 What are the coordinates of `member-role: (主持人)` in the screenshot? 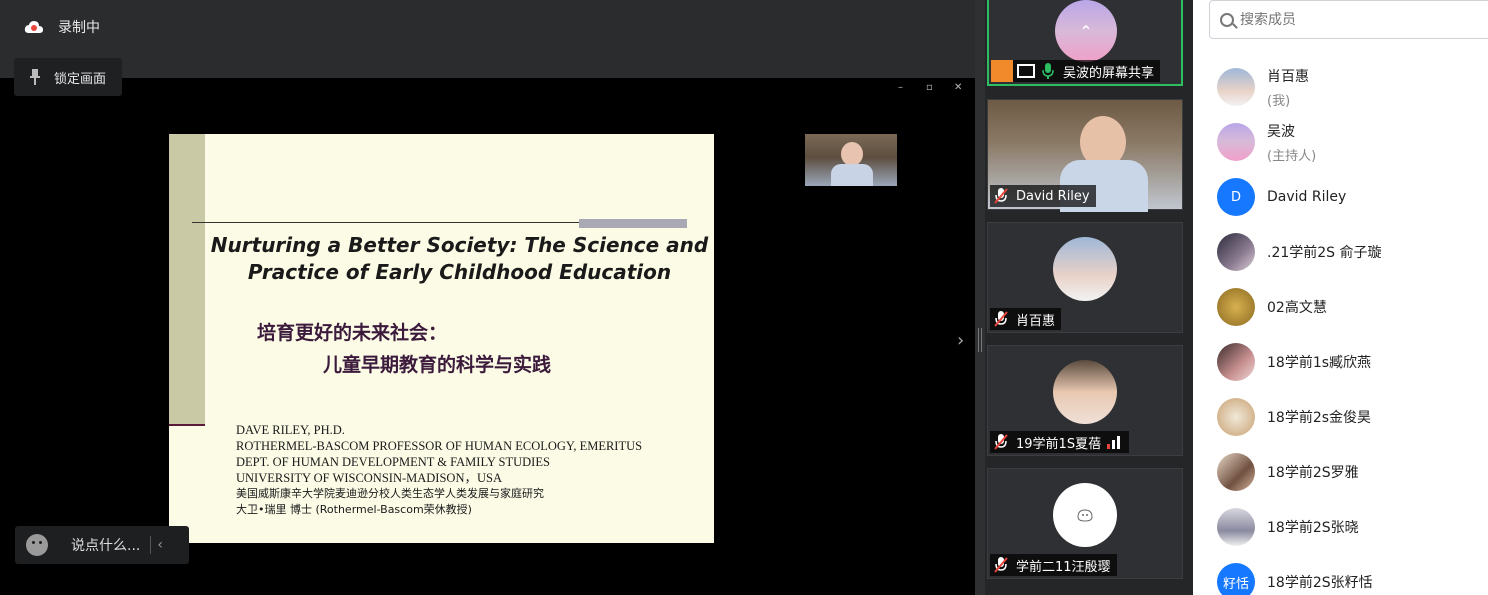 It's located at (1292, 156).